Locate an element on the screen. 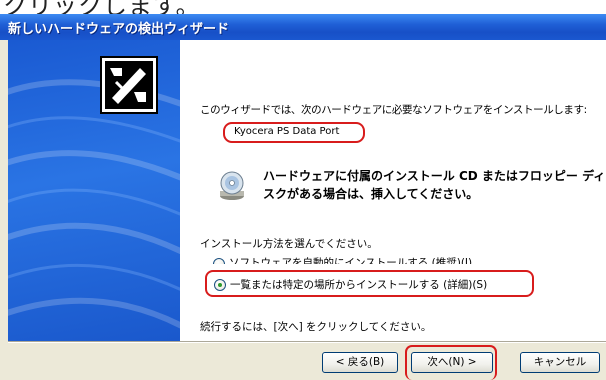  document-text-above: クリックします。 is located at coordinates (303, 7).